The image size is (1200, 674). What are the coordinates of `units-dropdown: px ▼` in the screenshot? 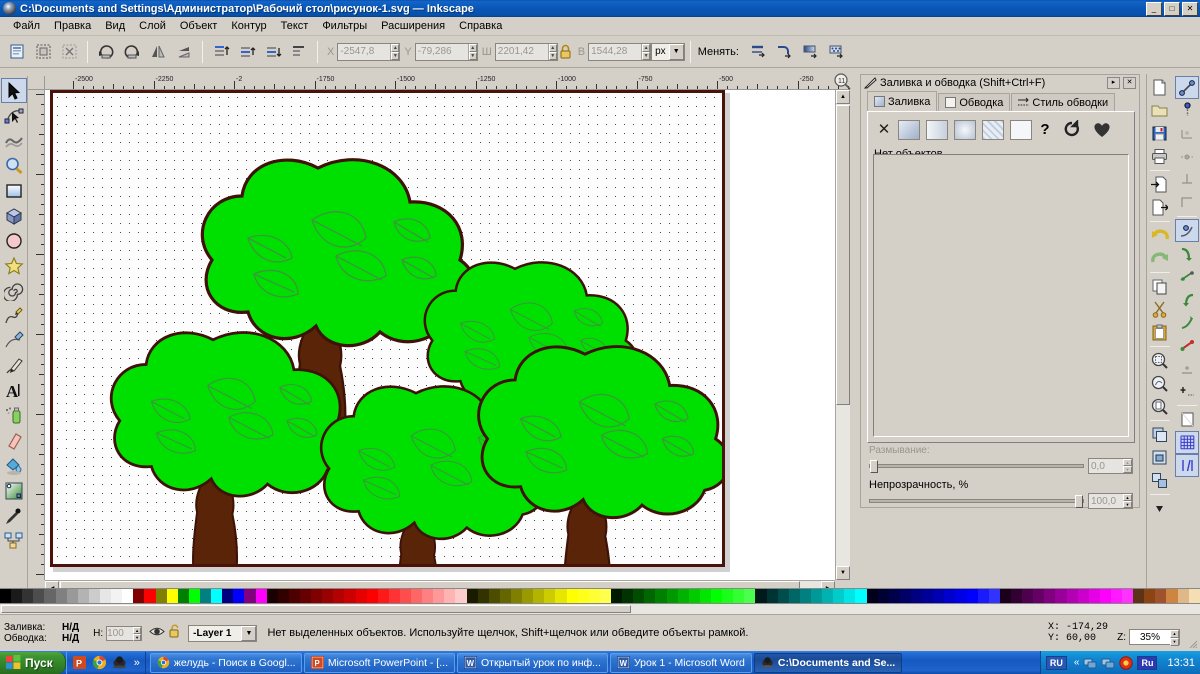 It's located at (668, 51).